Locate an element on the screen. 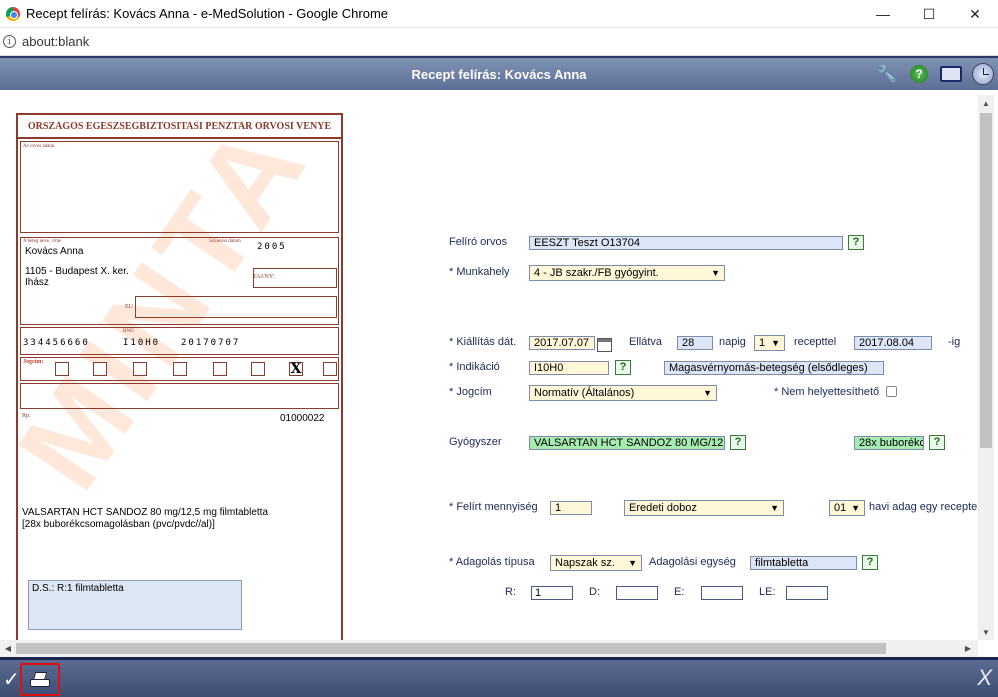  chrome-logo-icon is located at coordinates (13, 13).